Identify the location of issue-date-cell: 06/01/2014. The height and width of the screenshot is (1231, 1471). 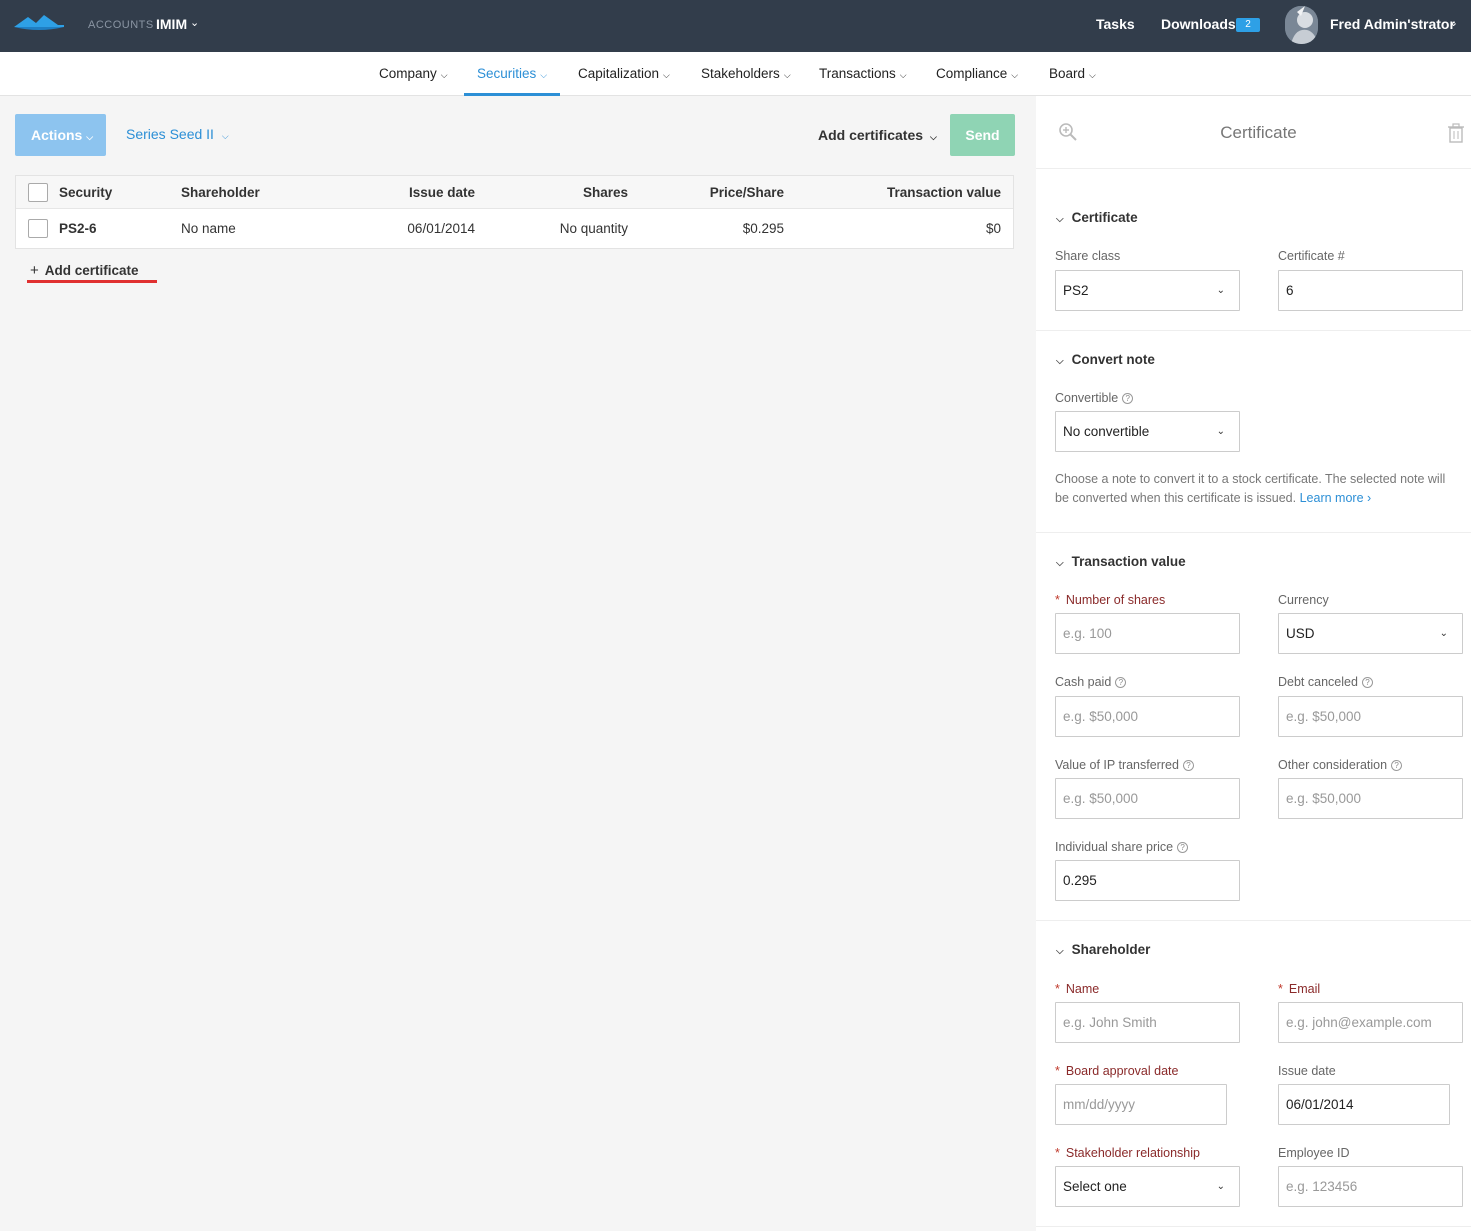
(441, 228).